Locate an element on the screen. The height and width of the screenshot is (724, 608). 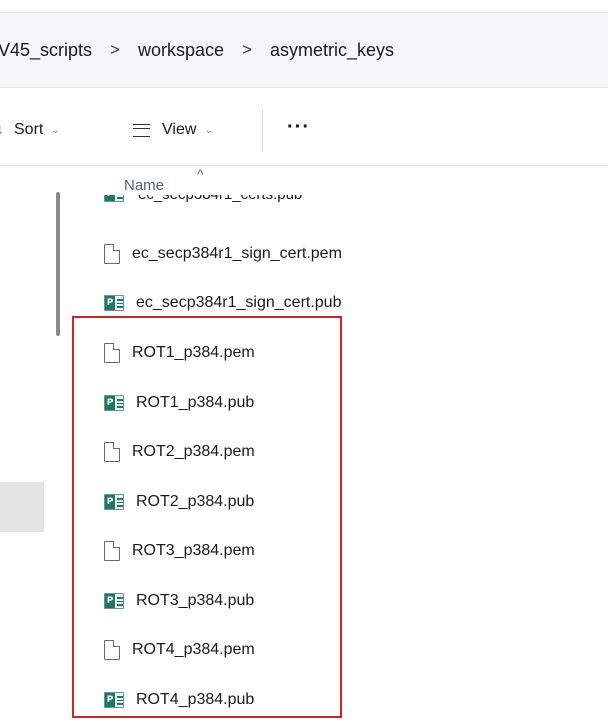
view-lines-icon is located at coordinates (141, 130).